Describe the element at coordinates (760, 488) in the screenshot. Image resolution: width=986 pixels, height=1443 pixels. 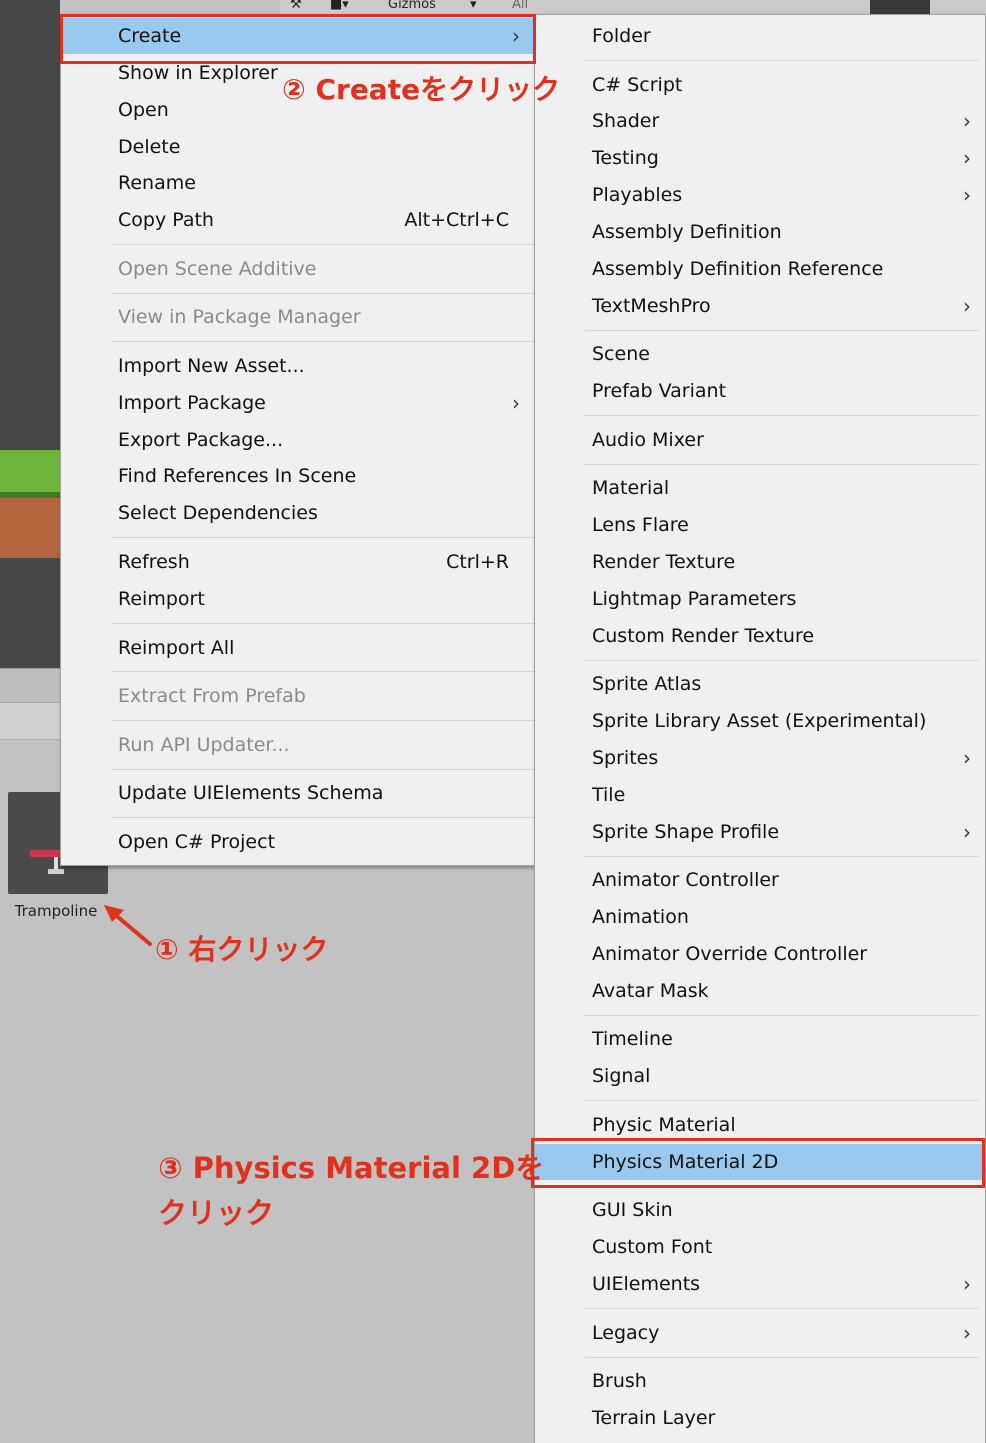
I see `submenu-item-material: Material` at that location.